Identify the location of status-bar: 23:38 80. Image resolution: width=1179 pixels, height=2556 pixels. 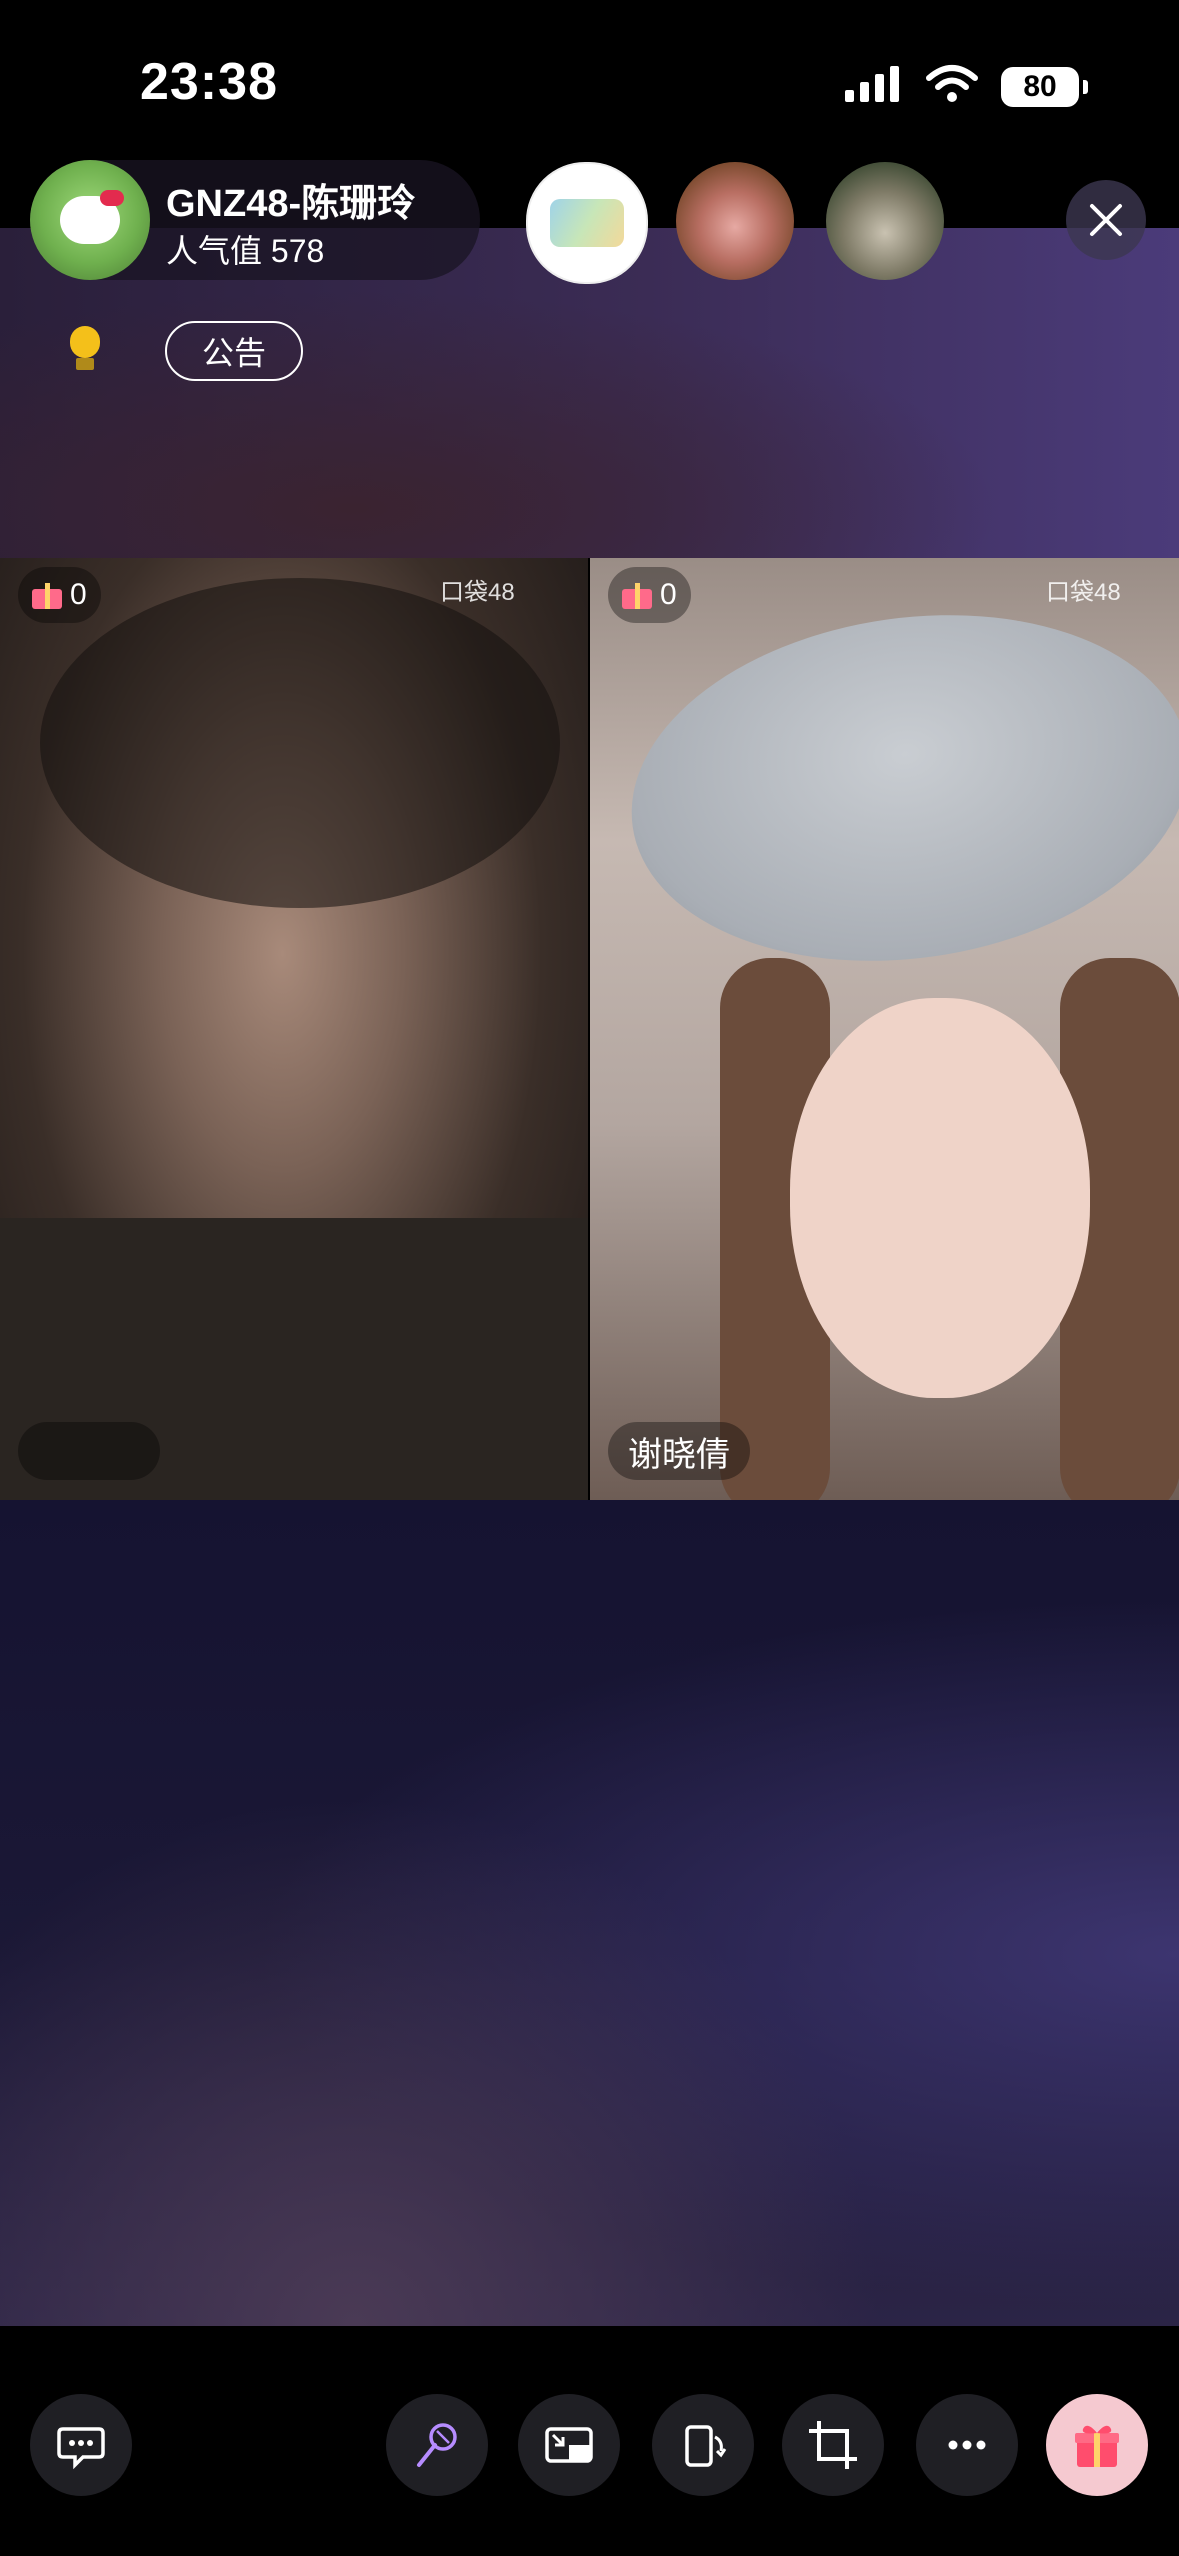
(589, 85).